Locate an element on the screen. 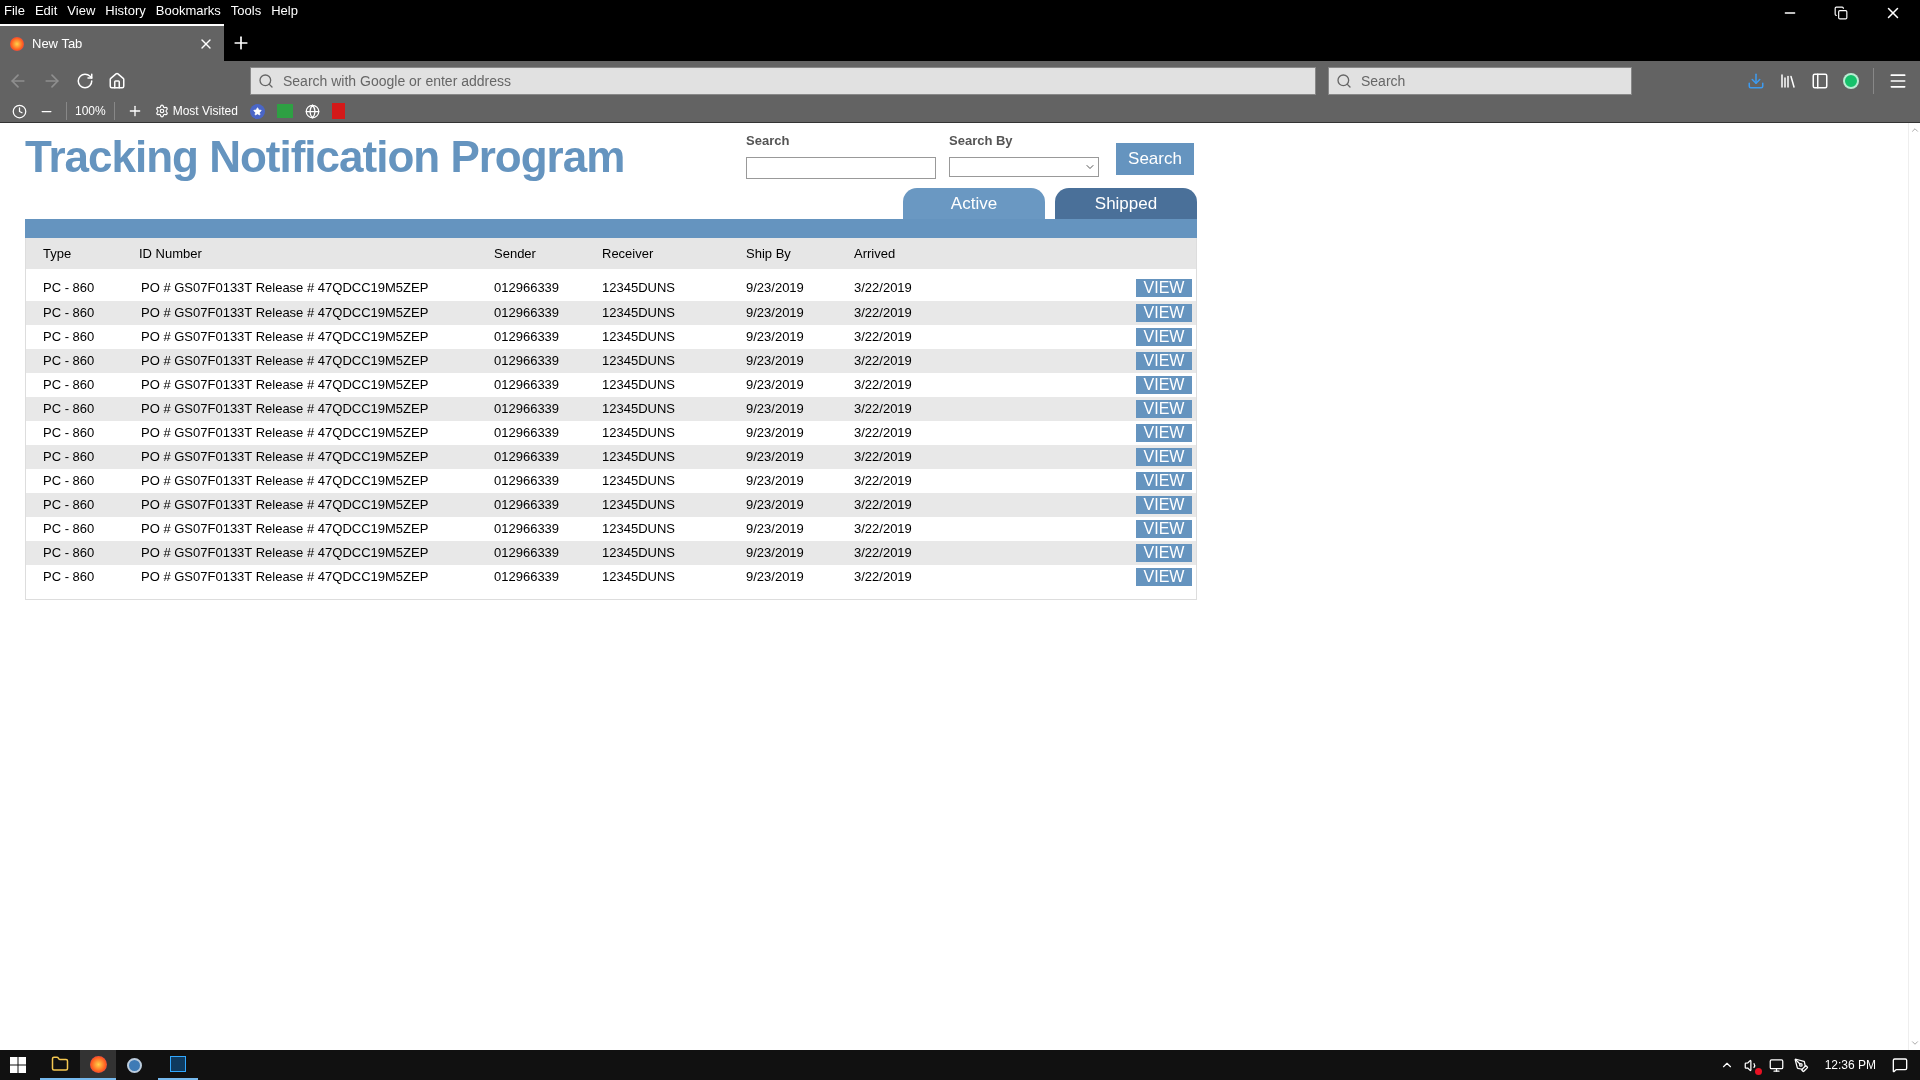 This screenshot has width=1920, height=1080. menu-item: Bookmarks is located at coordinates (188, 11).